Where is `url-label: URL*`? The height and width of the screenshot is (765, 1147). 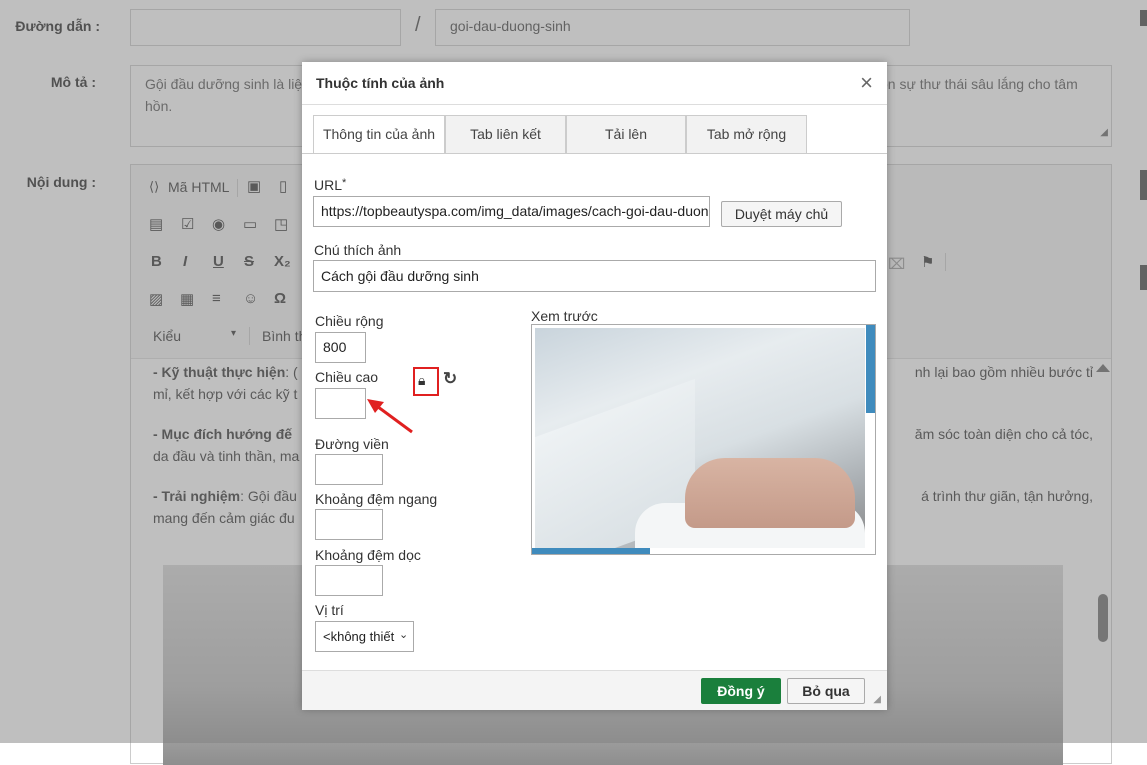
url-label: URL* is located at coordinates (330, 185).